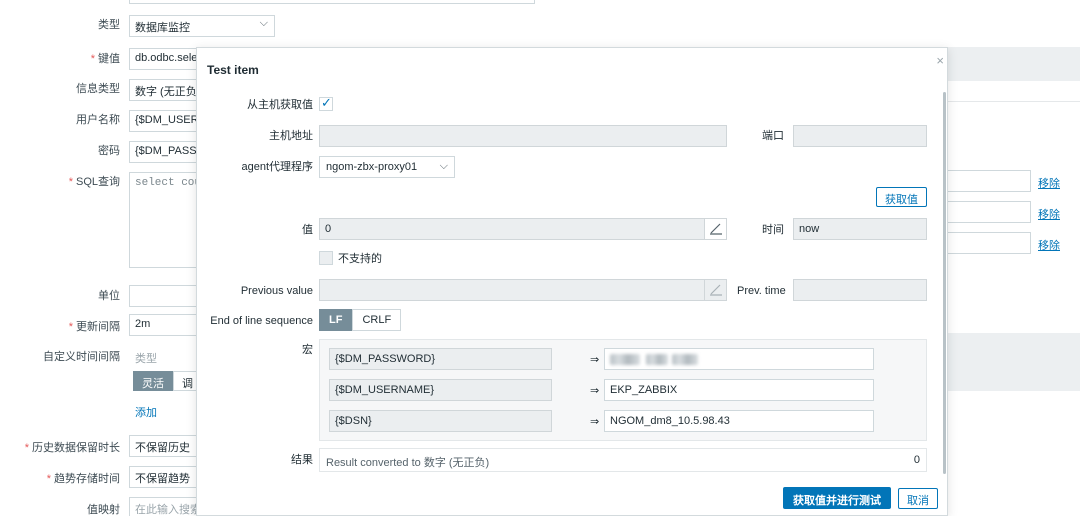 The width and height of the screenshot is (1080, 516). Describe the element at coordinates (109, 59) in the screenshot. I see `key-label-text: 键值` at that location.